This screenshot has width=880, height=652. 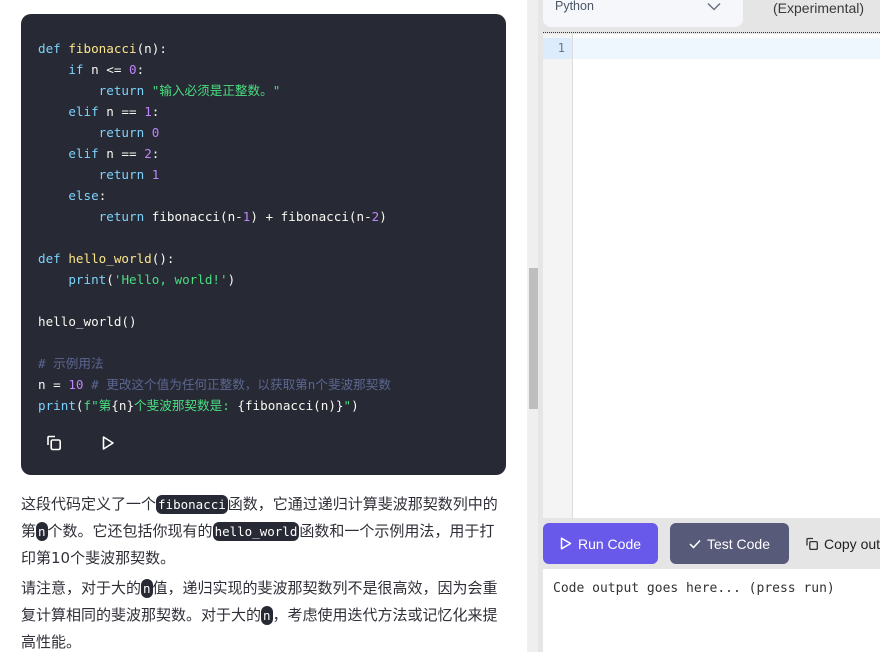 What do you see at coordinates (214, 363) in the screenshot?
I see `code-line: # 示例用法` at bounding box center [214, 363].